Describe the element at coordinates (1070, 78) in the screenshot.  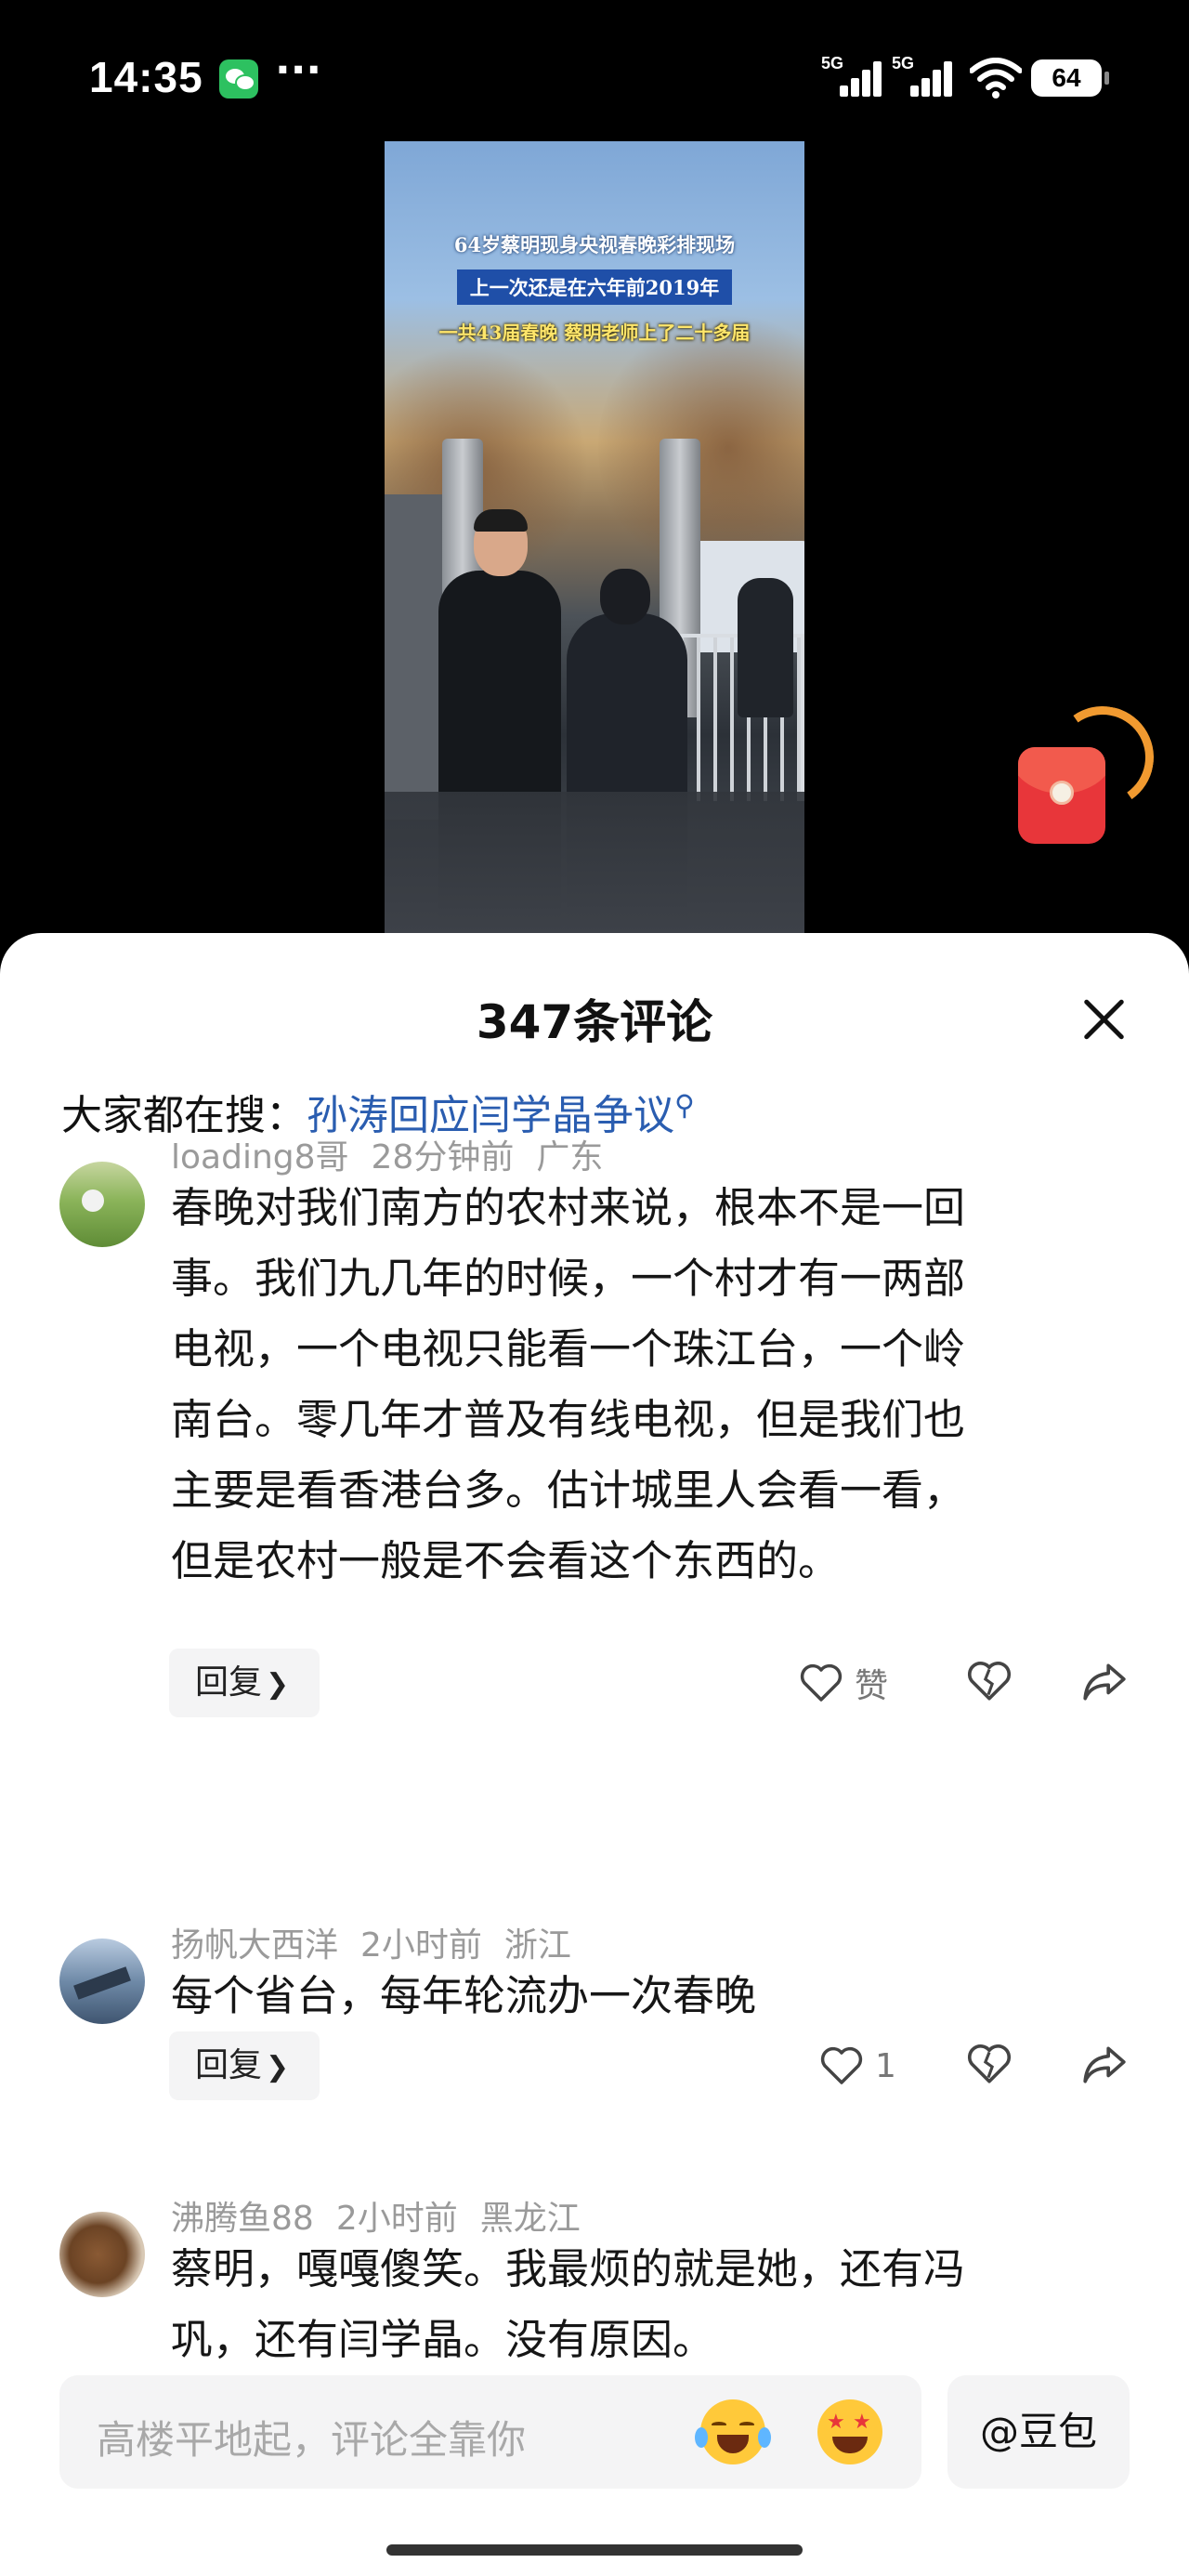
I see `battery-indicator: 64` at that location.